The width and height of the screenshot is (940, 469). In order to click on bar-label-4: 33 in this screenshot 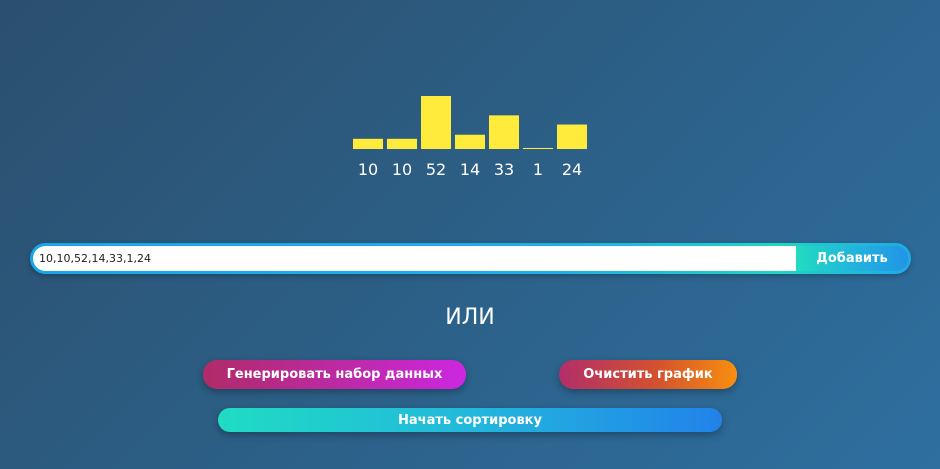, I will do `click(504, 169)`.